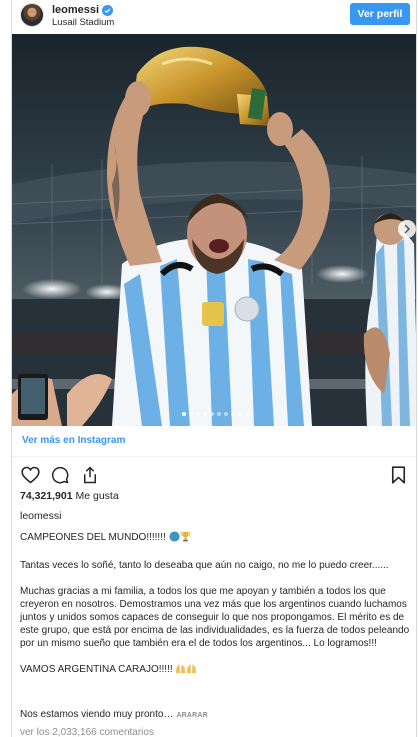  Describe the element at coordinates (216, 538) in the screenshot. I see `caption-paragraph-1: CAMPEONES DEL MUNDO!!!!!!!` at that location.